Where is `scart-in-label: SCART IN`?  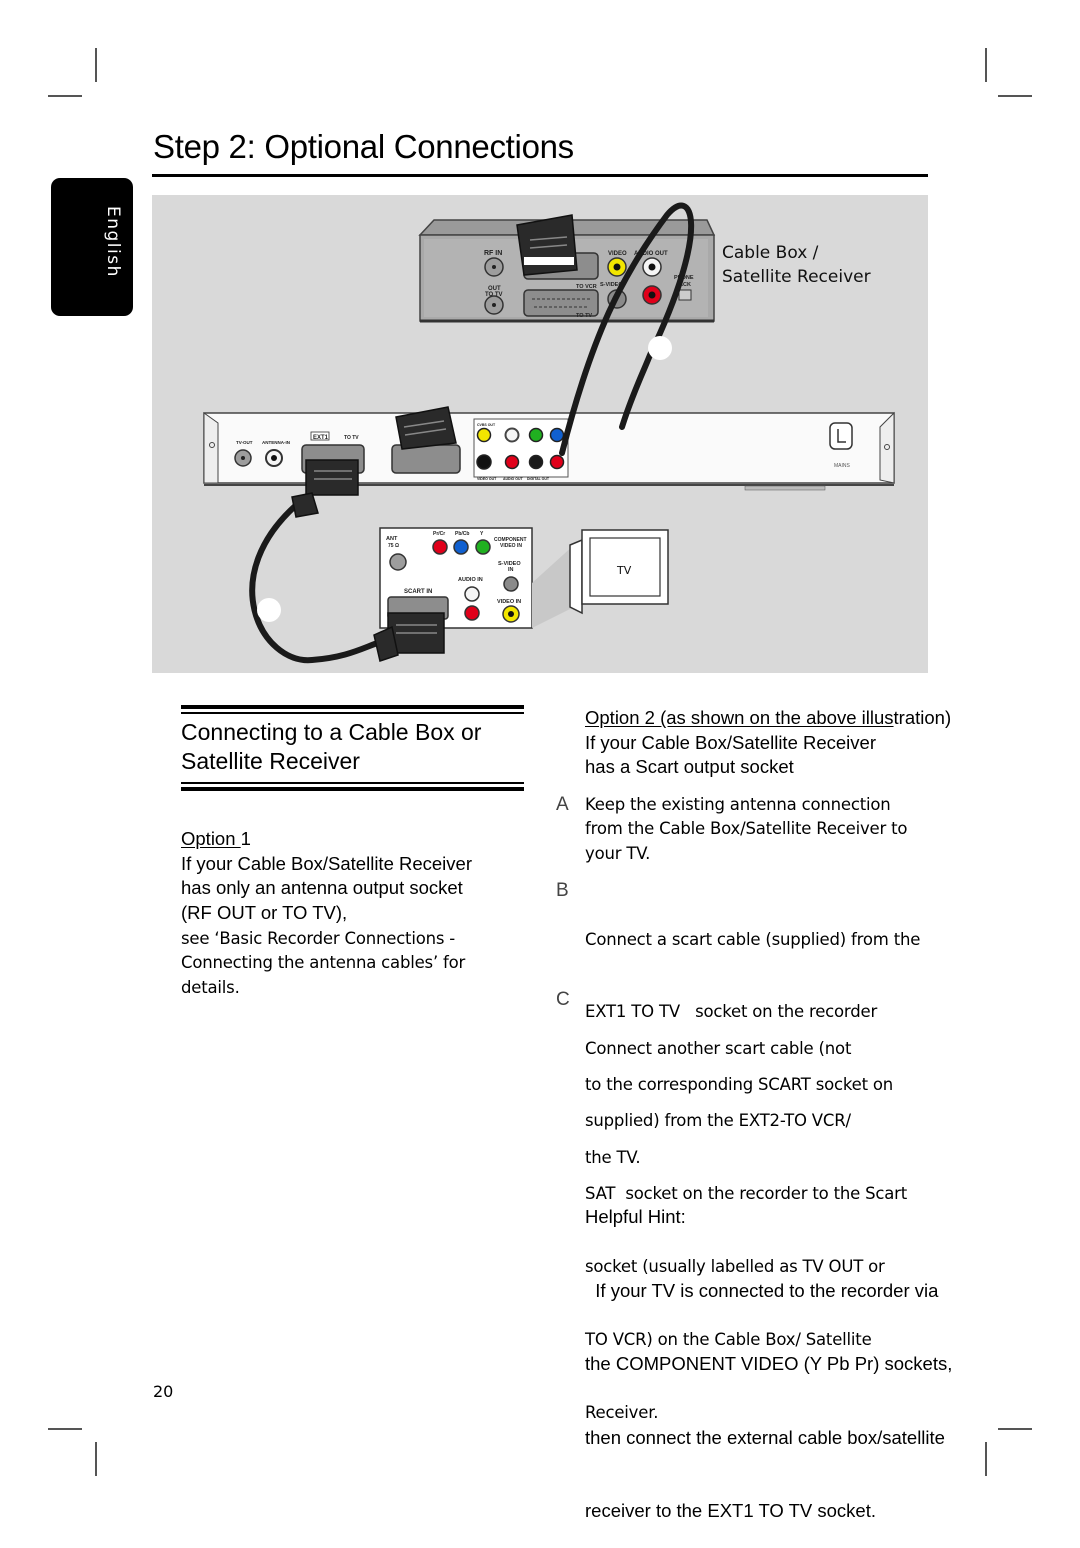
scart-in-label: SCART IN is located at coordinates (418, 592).